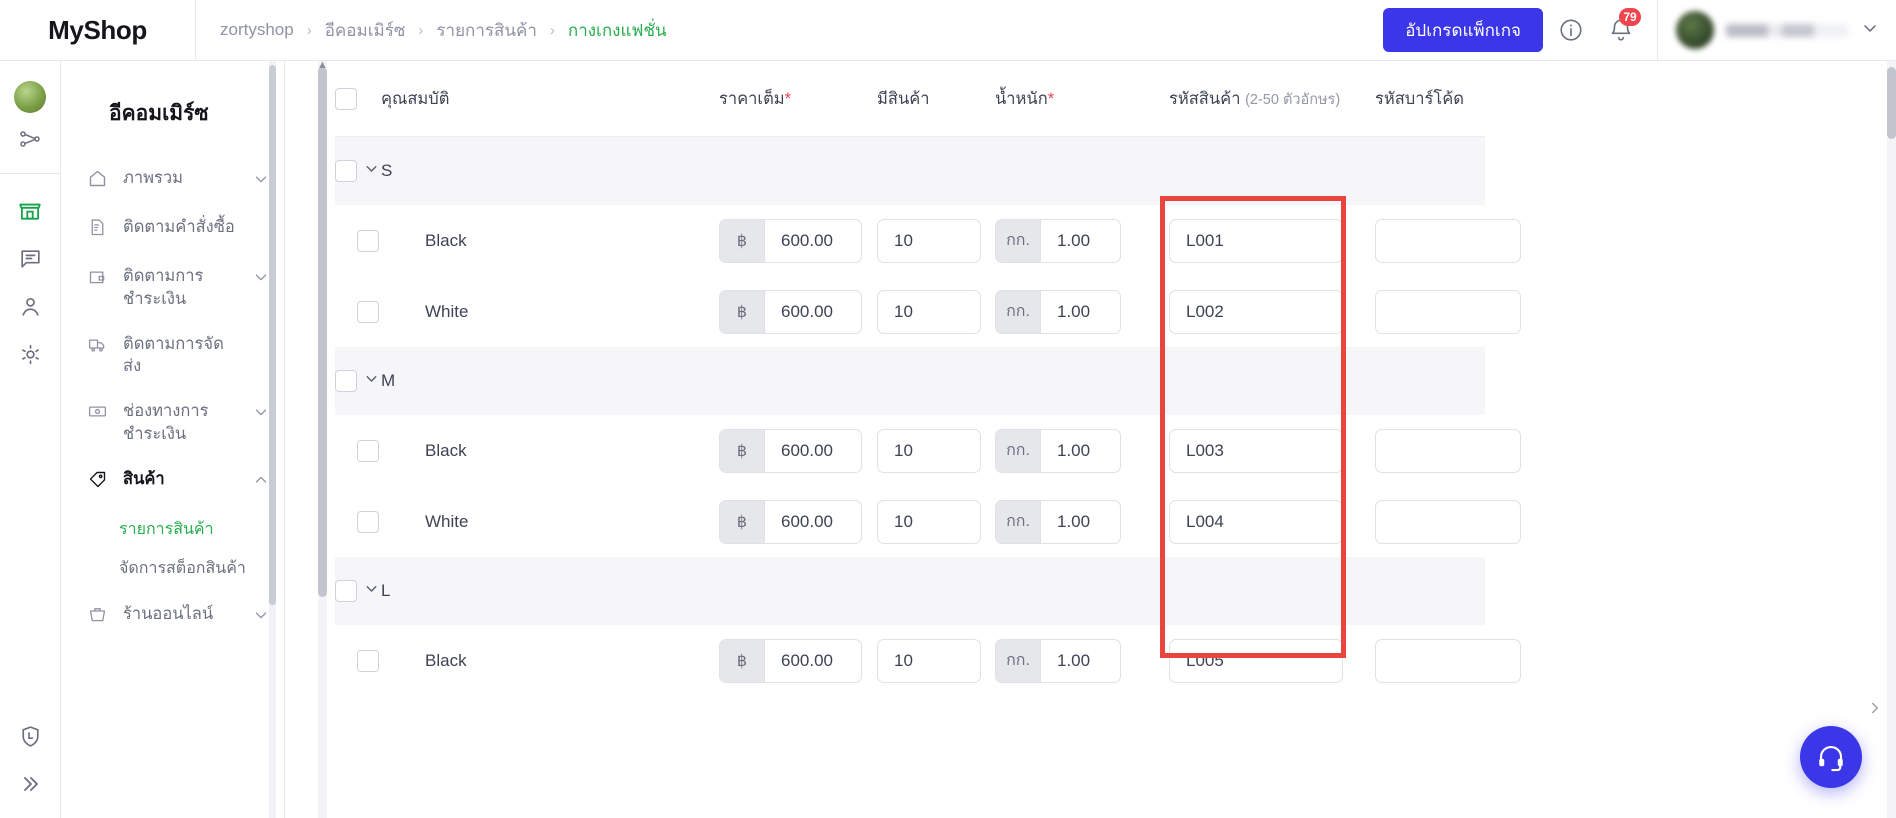 The image size is (1896, 818). Describe the element at coordinates (1630, 17) in the screenshot. I see `notification-count-badge: 79` at that location.